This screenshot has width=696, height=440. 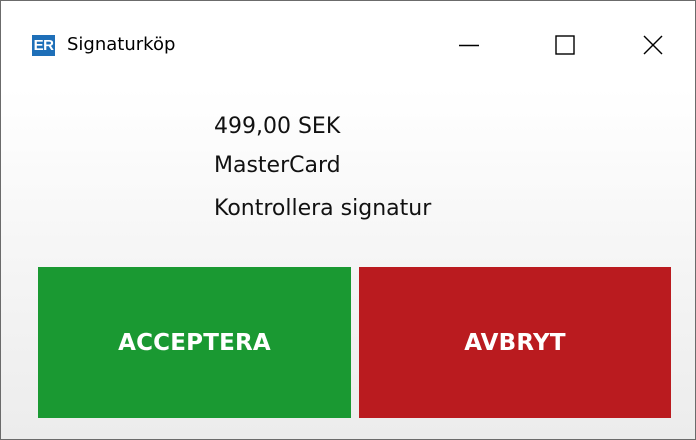 I want to click on close-button, so click(x=653, y=44).